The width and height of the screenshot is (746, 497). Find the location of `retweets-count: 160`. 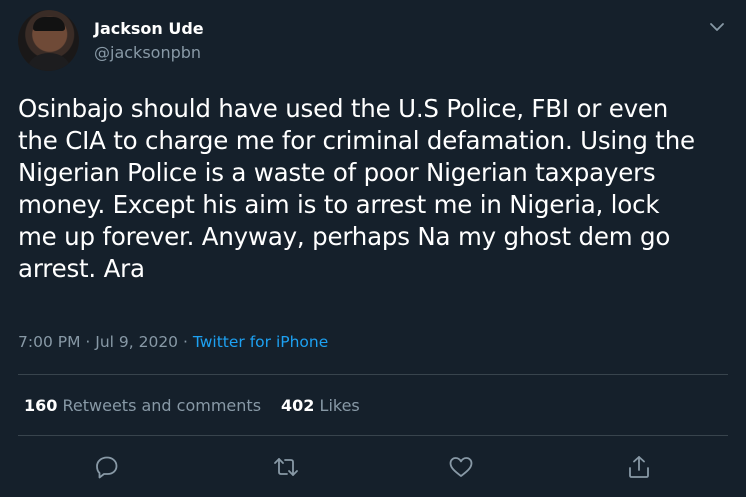

retweets-count: 160 is located at coordinates (41, 405).